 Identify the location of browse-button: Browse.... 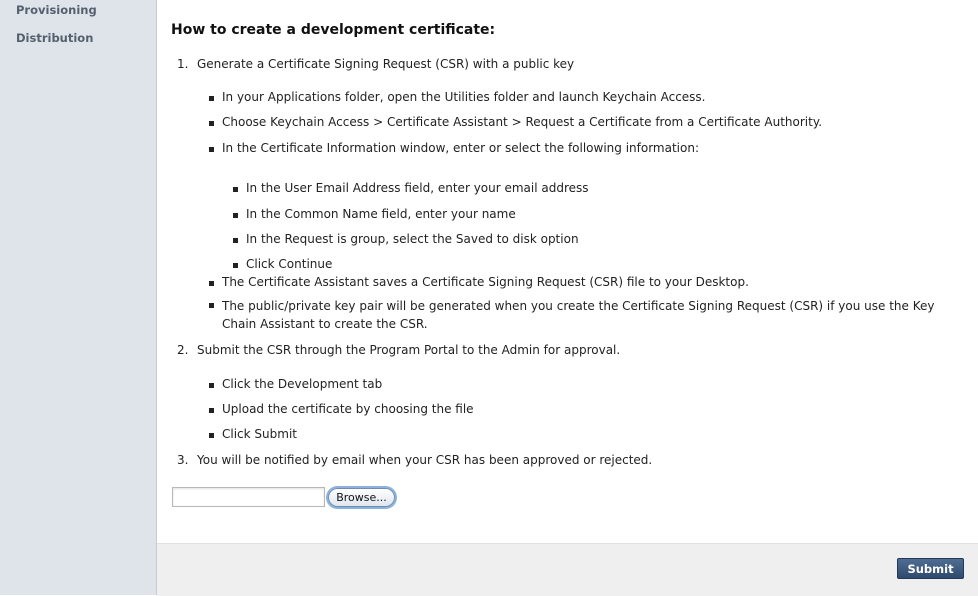
(361, 497).